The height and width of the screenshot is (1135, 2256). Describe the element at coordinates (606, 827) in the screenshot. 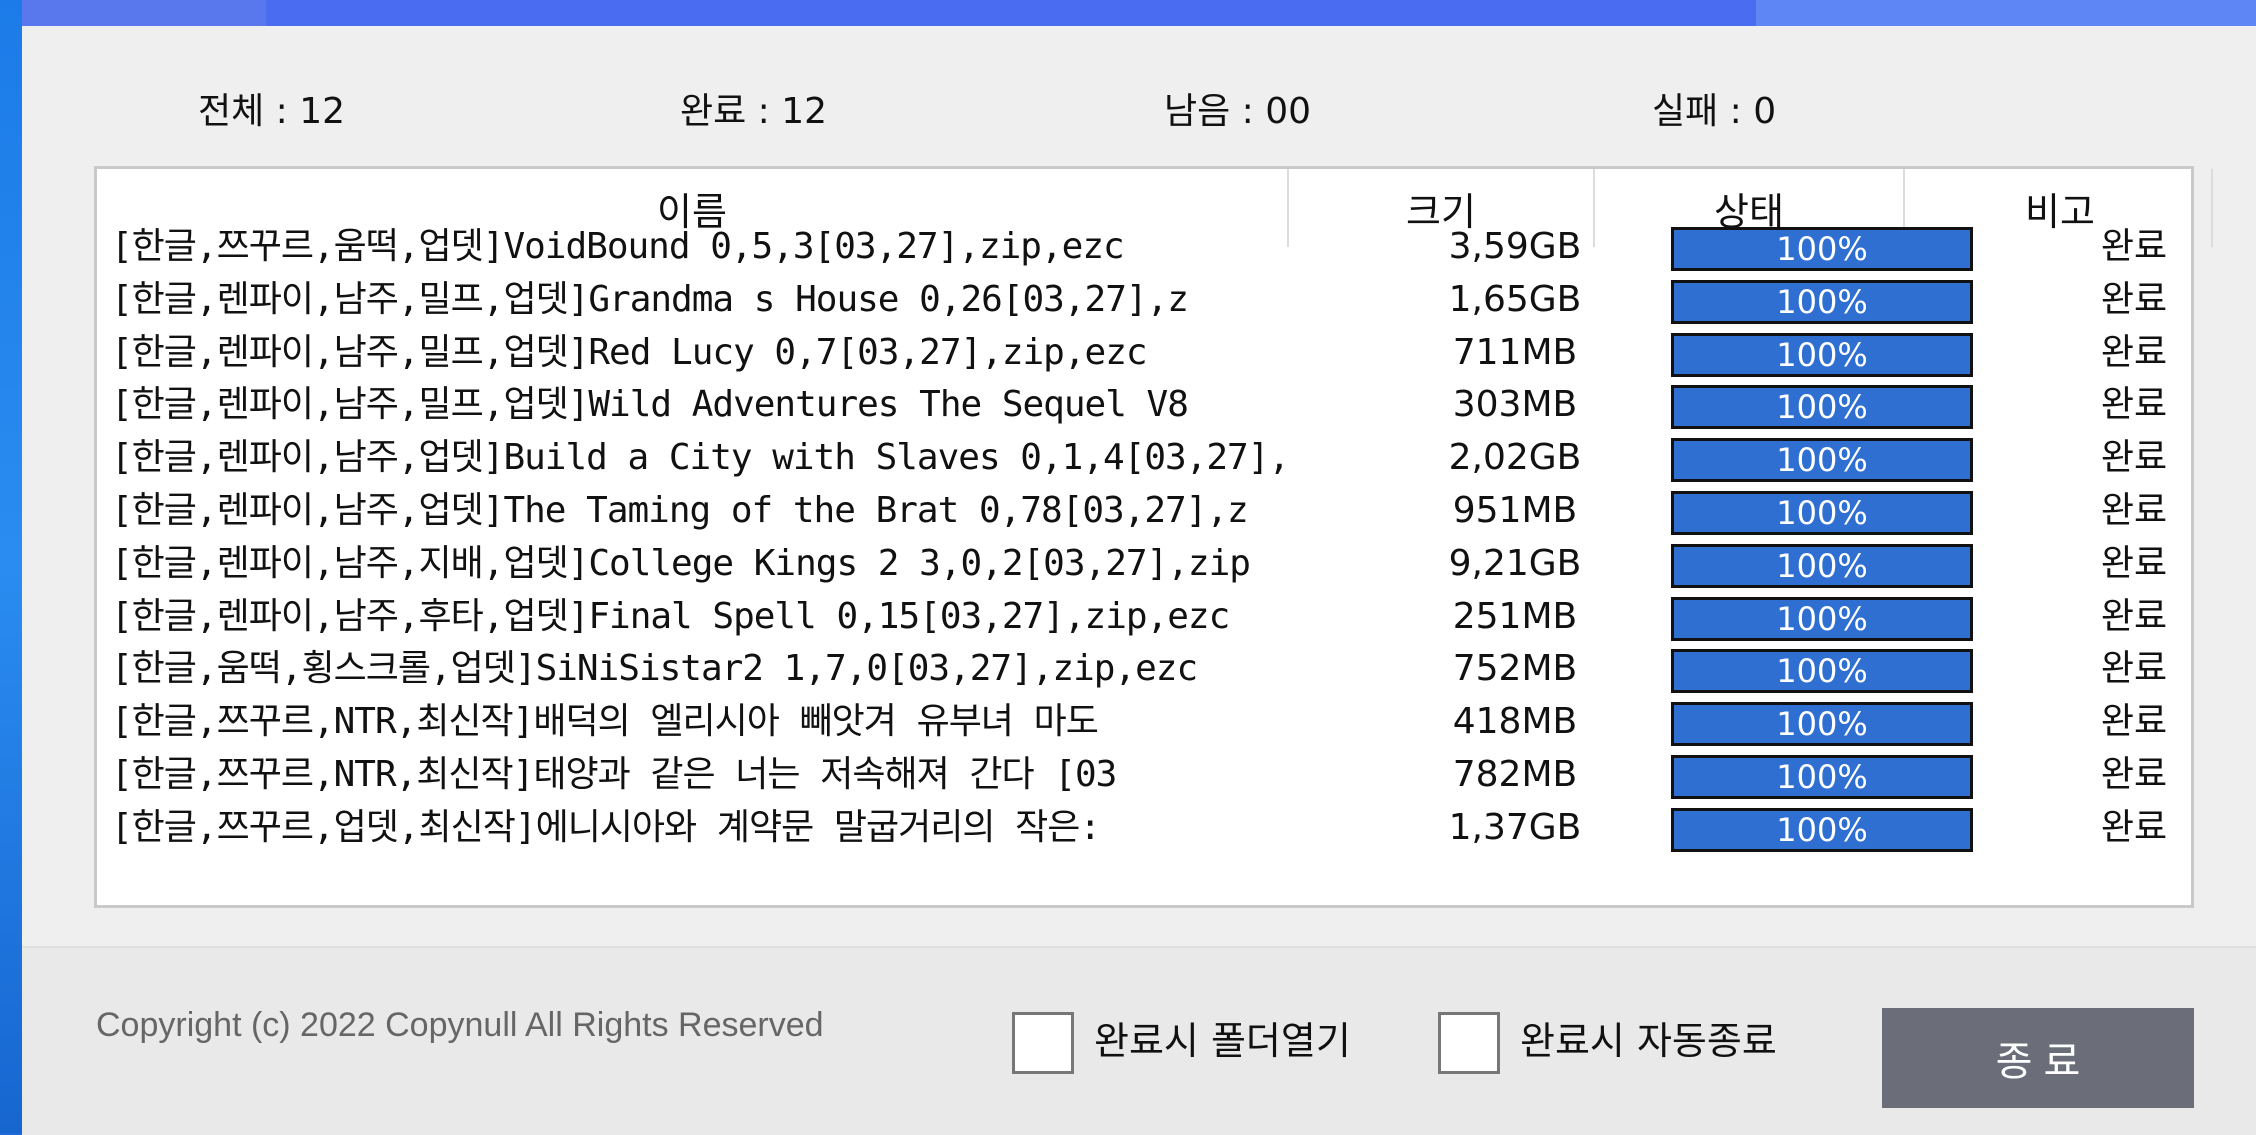

I see `file-name: [한글,쯔꾸르,업뎃,최신작]에니시아와 계약문 말굽거리의 작은:` at that location.